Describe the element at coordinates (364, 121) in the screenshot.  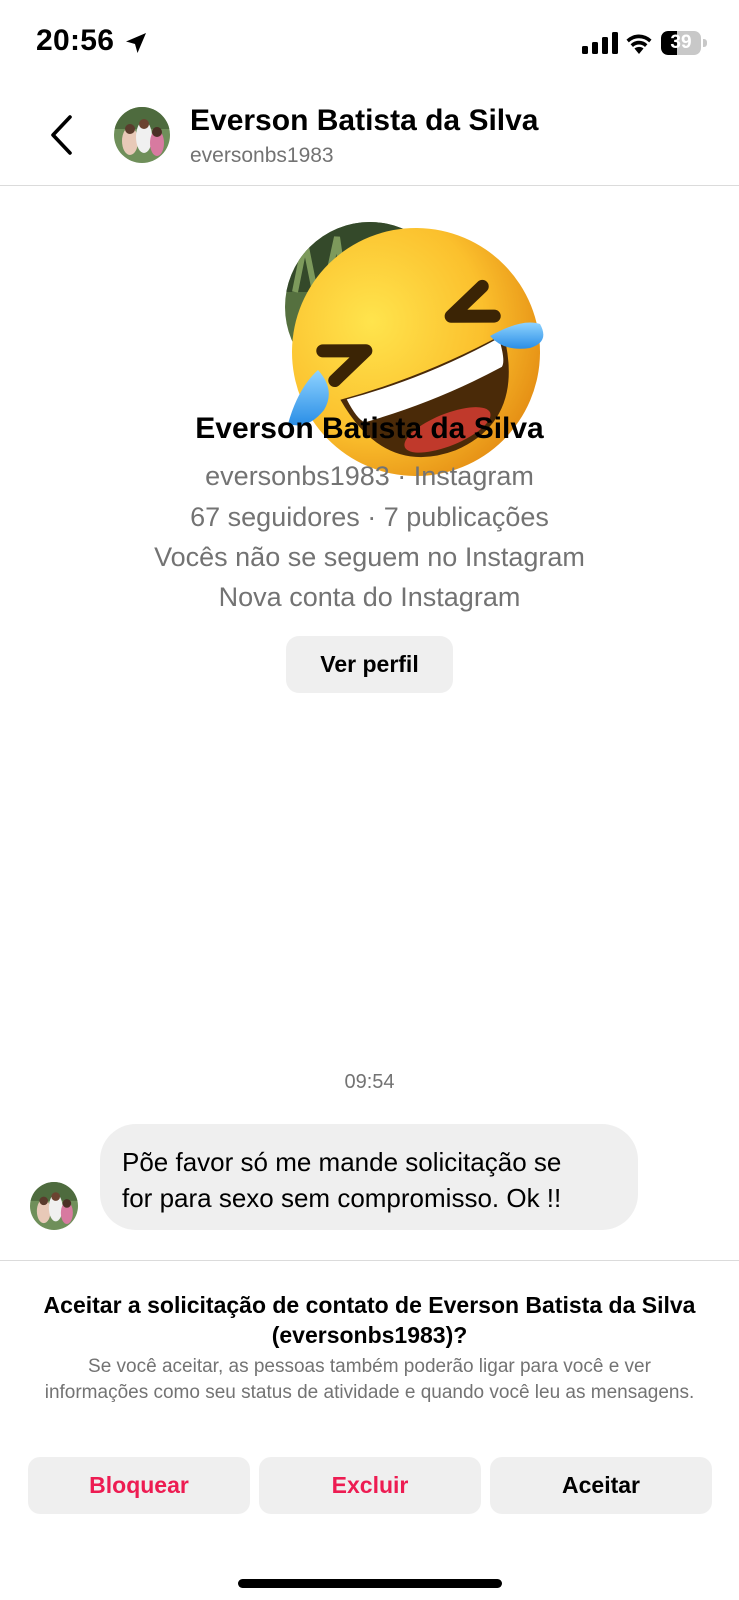
I see `header-contact-name: Everson Batista da Silva` at that location.